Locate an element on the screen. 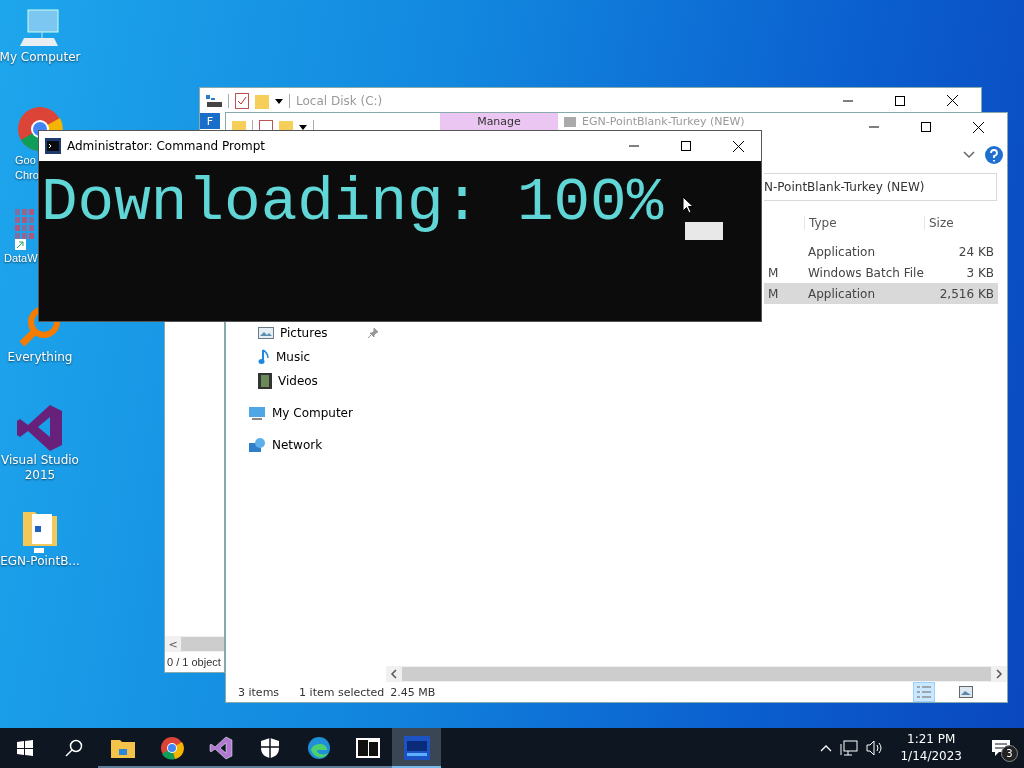 The image size is (1024, 768). nav-item: My Computer is located at coordinates (312, 413).